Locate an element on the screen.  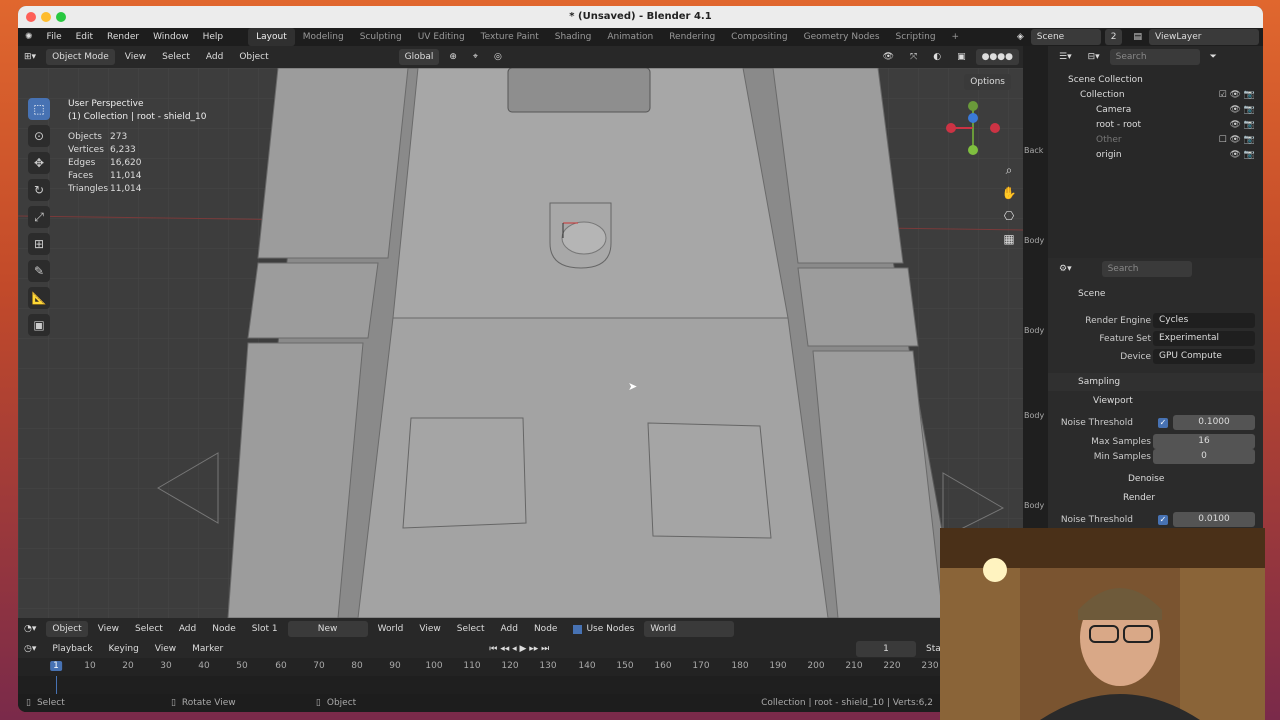
properties-search-input: Search is located at coordinates (1146, 269).